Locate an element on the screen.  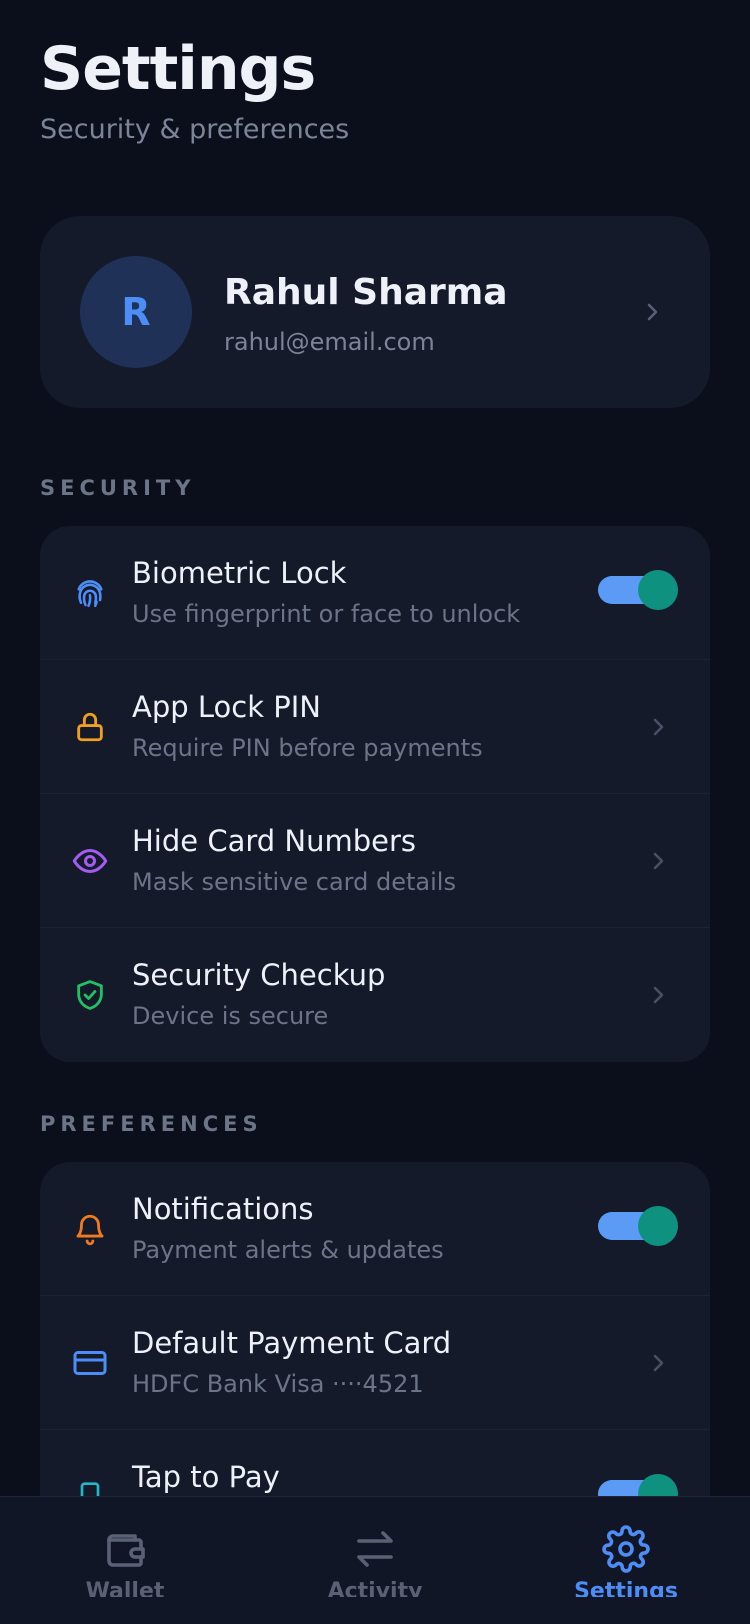
nav-label: Activity is located at coordinates (375, 1588).